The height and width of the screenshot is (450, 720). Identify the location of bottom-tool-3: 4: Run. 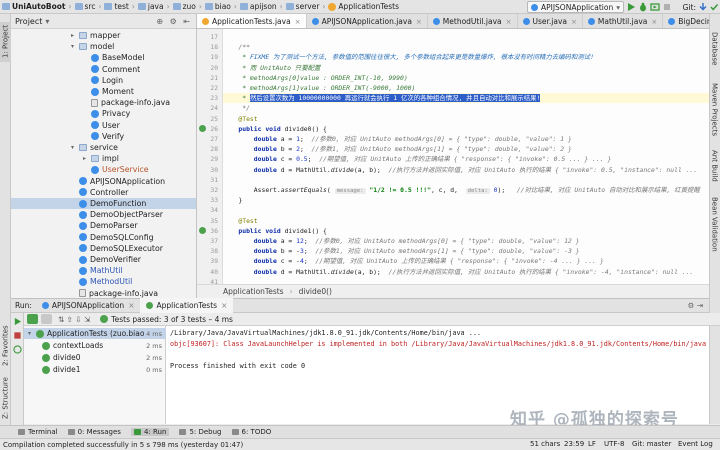
(150, 432).